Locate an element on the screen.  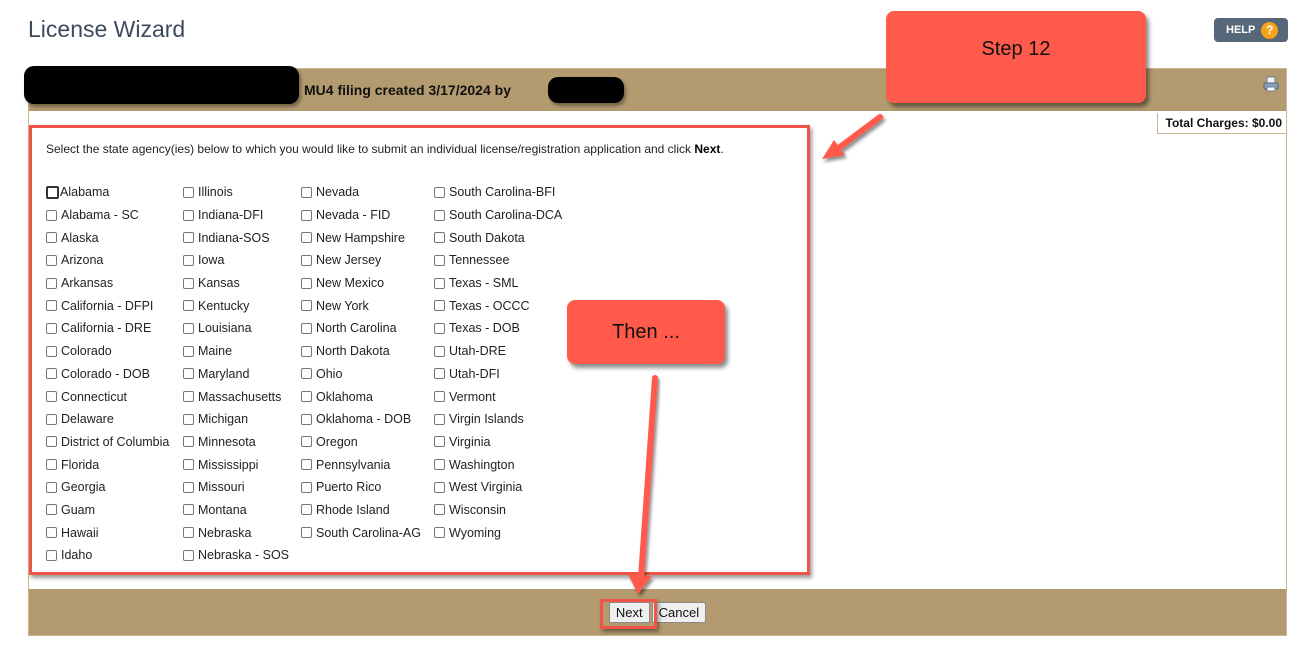
total-charges: Total Charges: $0.00 is located at coordinates (1221, 123).